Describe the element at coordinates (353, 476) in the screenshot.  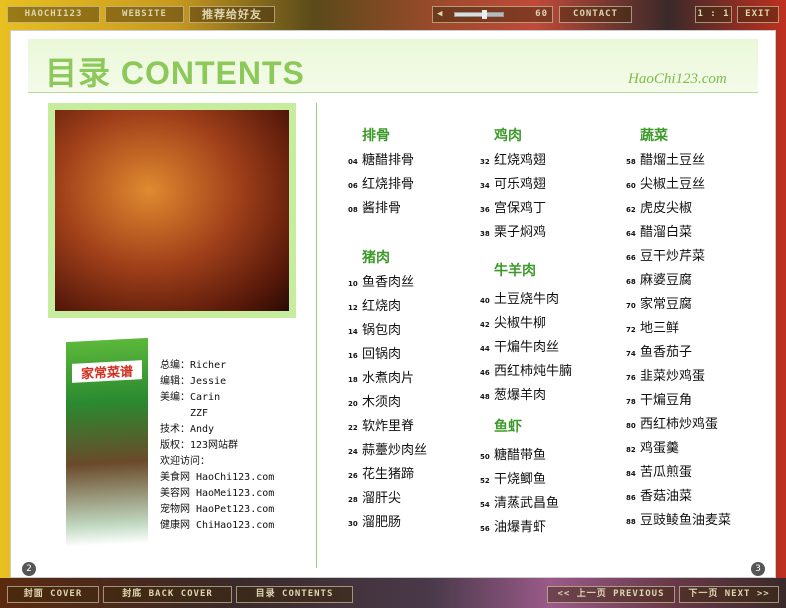
I see `page-number: 26` at that location.